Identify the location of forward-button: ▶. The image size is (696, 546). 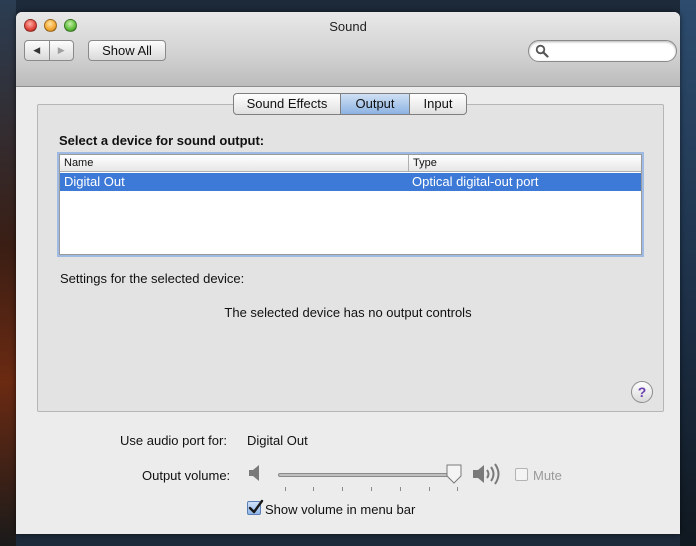
(62, 50).